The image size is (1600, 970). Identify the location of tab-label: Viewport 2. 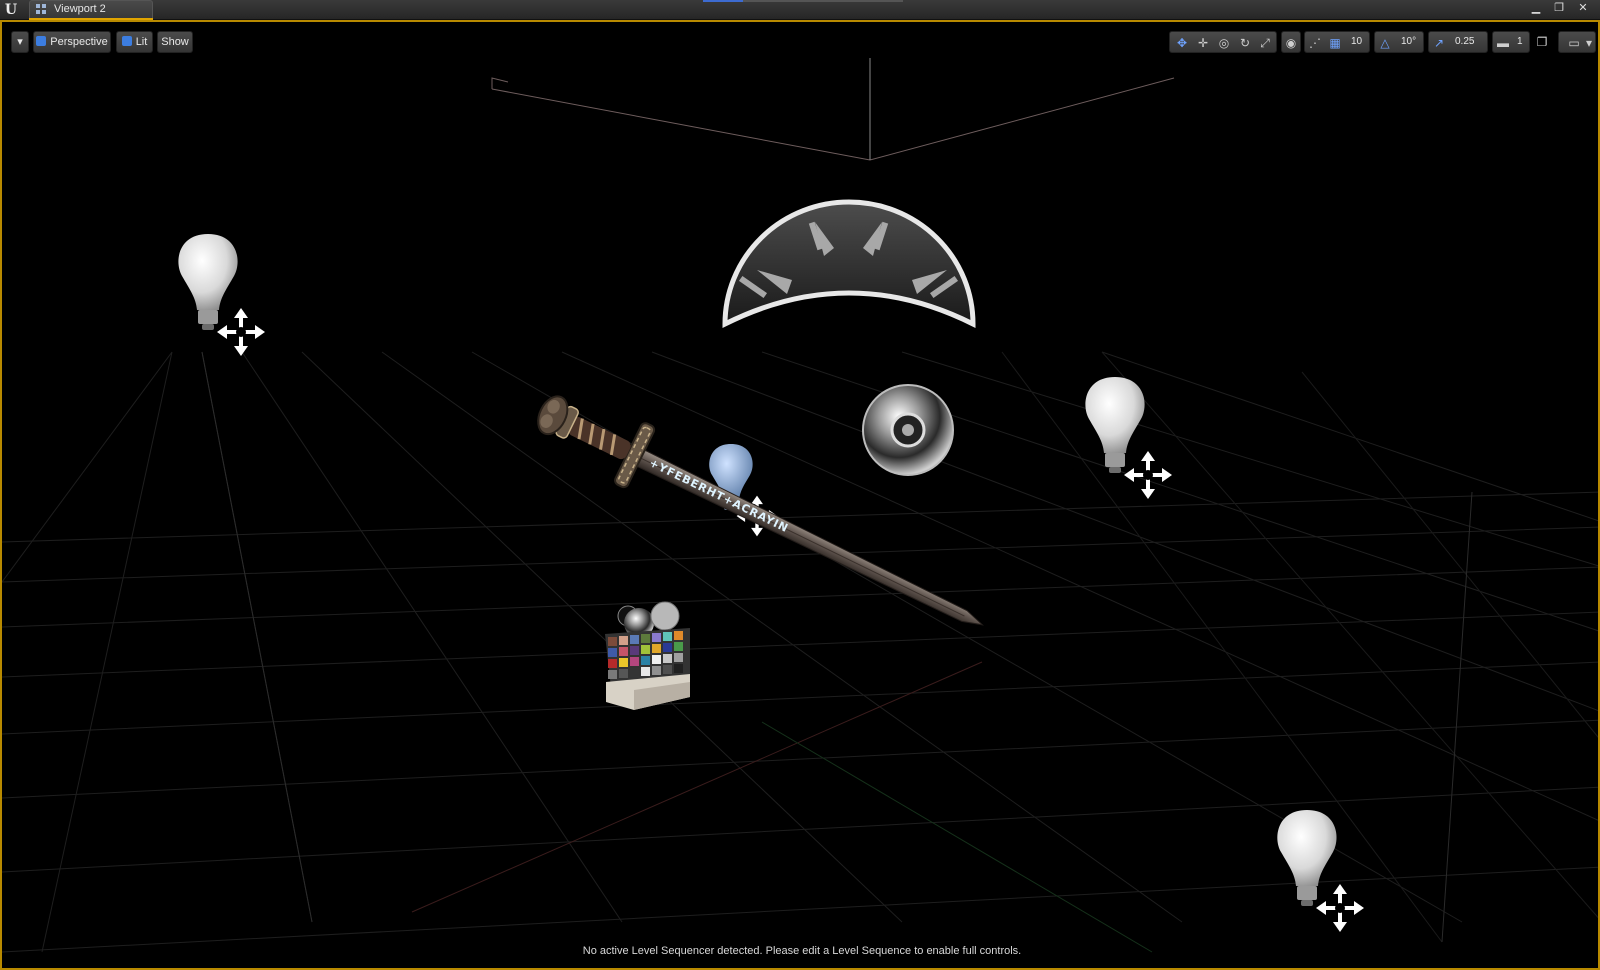
(80, 9).